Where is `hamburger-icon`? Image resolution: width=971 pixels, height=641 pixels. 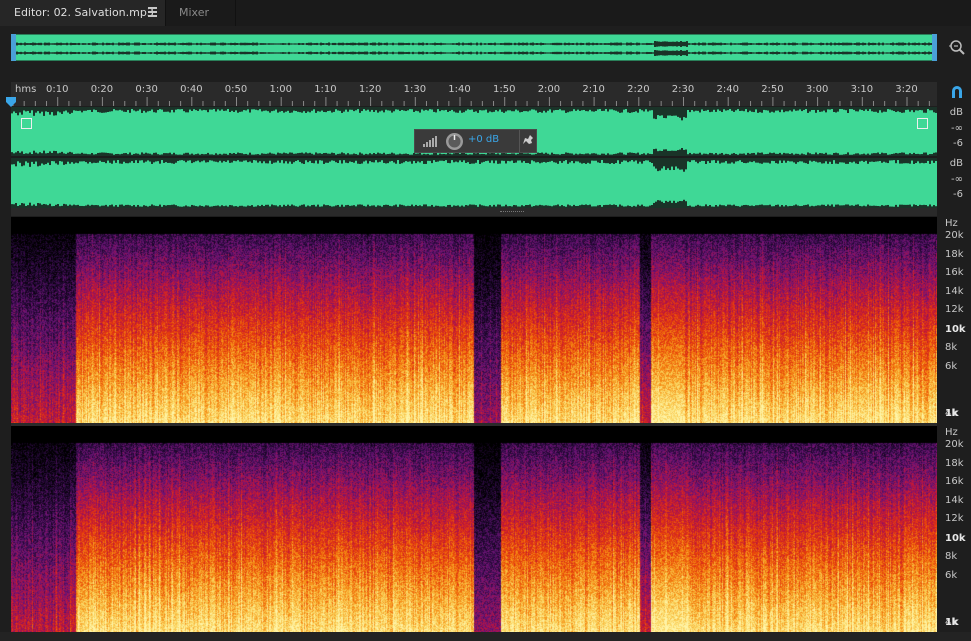
hamburger-icon is located at coordinates (152, 12).